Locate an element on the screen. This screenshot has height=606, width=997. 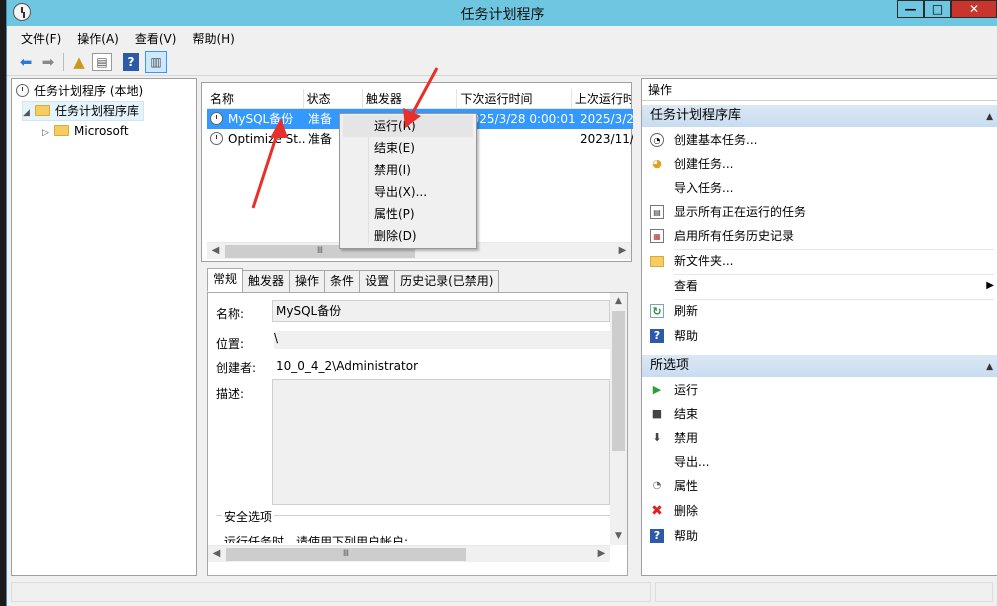
action-enable-history: ▦ 启用所有任务历史记录 is located at coordinates (819, 236).